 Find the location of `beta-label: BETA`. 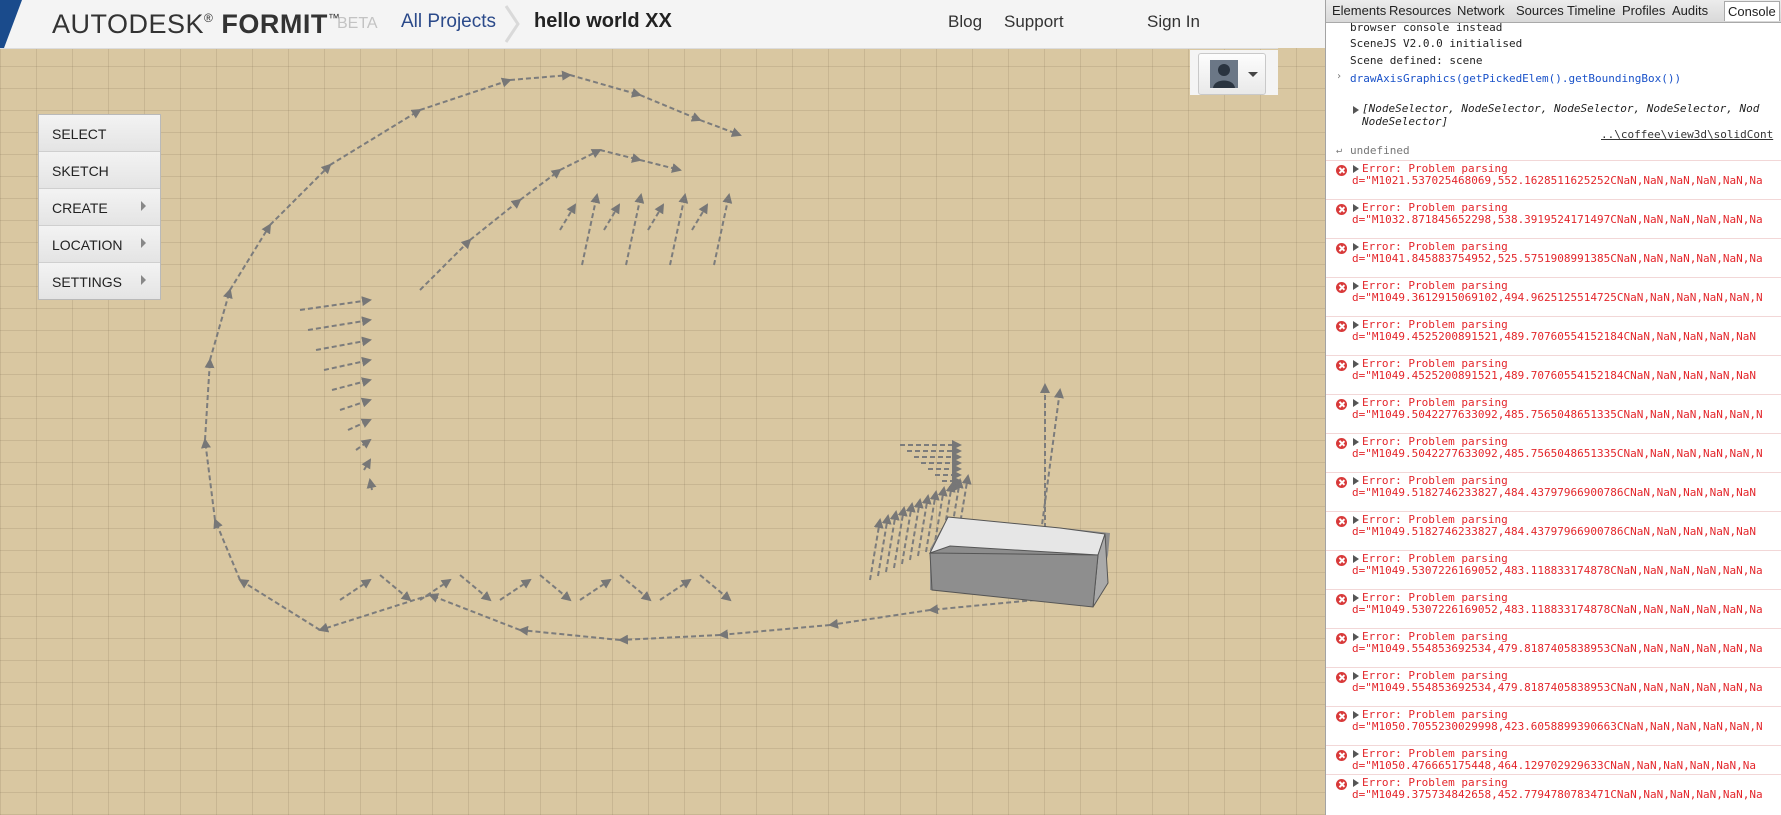

beta-label: BETA is located at coordinates (357, 23).